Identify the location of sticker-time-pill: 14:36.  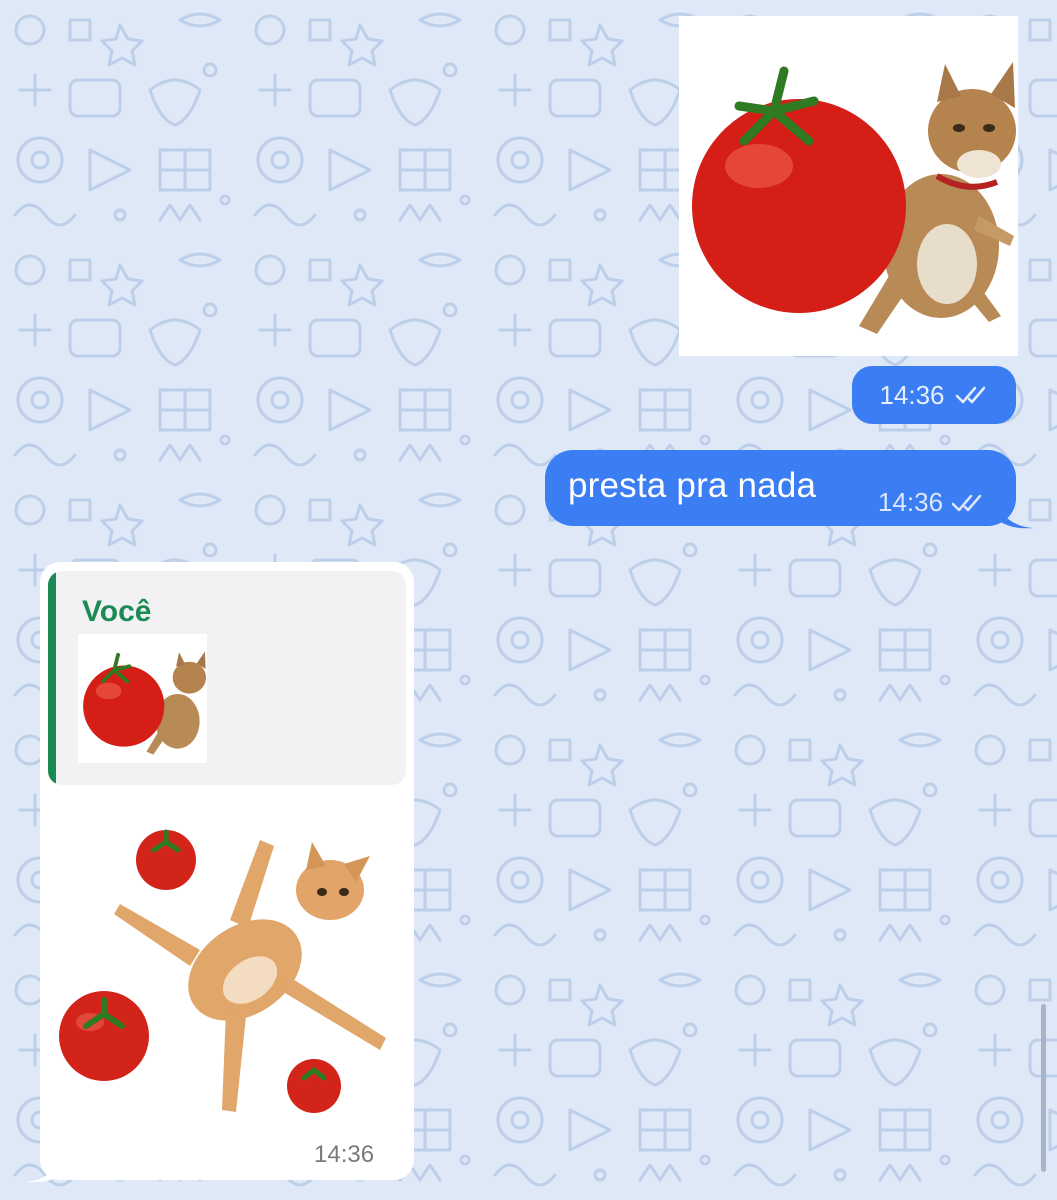
(934, 395).